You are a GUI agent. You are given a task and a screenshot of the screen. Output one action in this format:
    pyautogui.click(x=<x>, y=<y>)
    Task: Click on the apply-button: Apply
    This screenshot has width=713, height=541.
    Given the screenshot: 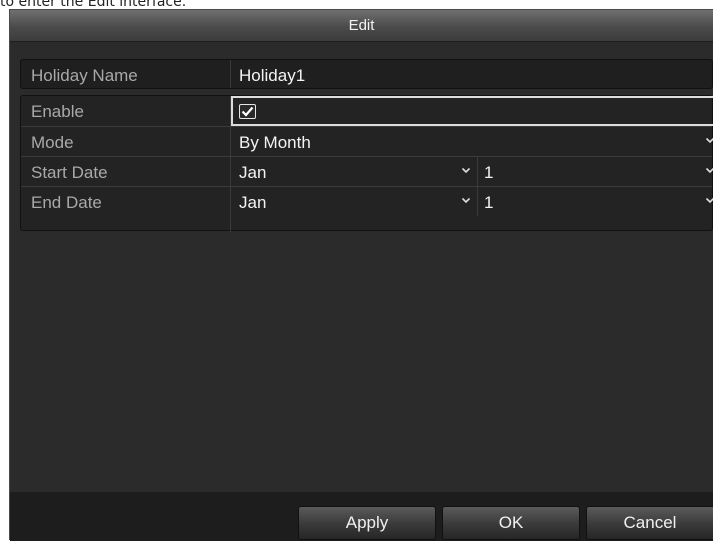 What is the action you would take?
    pyautogui.click(x=367, y=523)
    